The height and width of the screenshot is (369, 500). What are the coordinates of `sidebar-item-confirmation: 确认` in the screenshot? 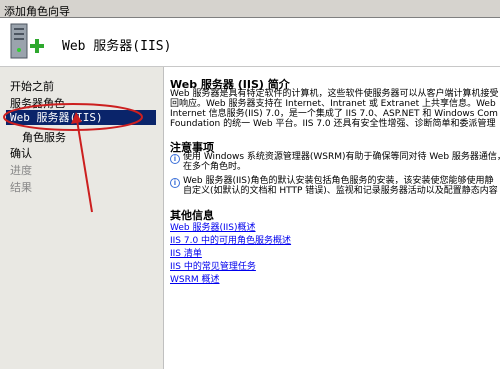 It's located at (21, 153).